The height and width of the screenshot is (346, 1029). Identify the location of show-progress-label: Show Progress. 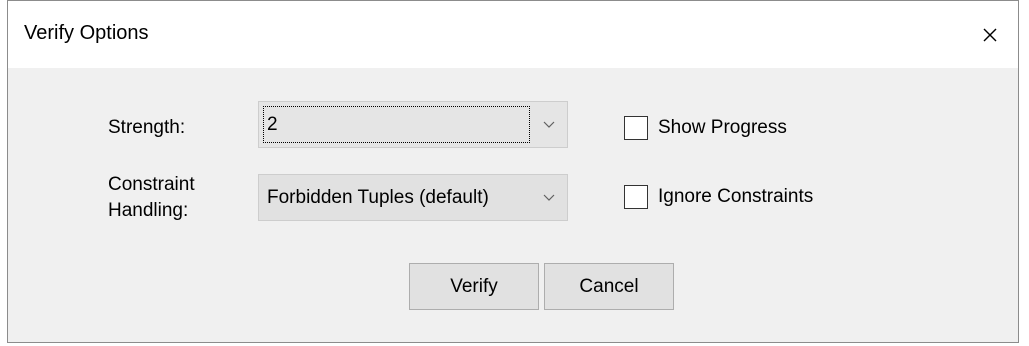
(722, 128).